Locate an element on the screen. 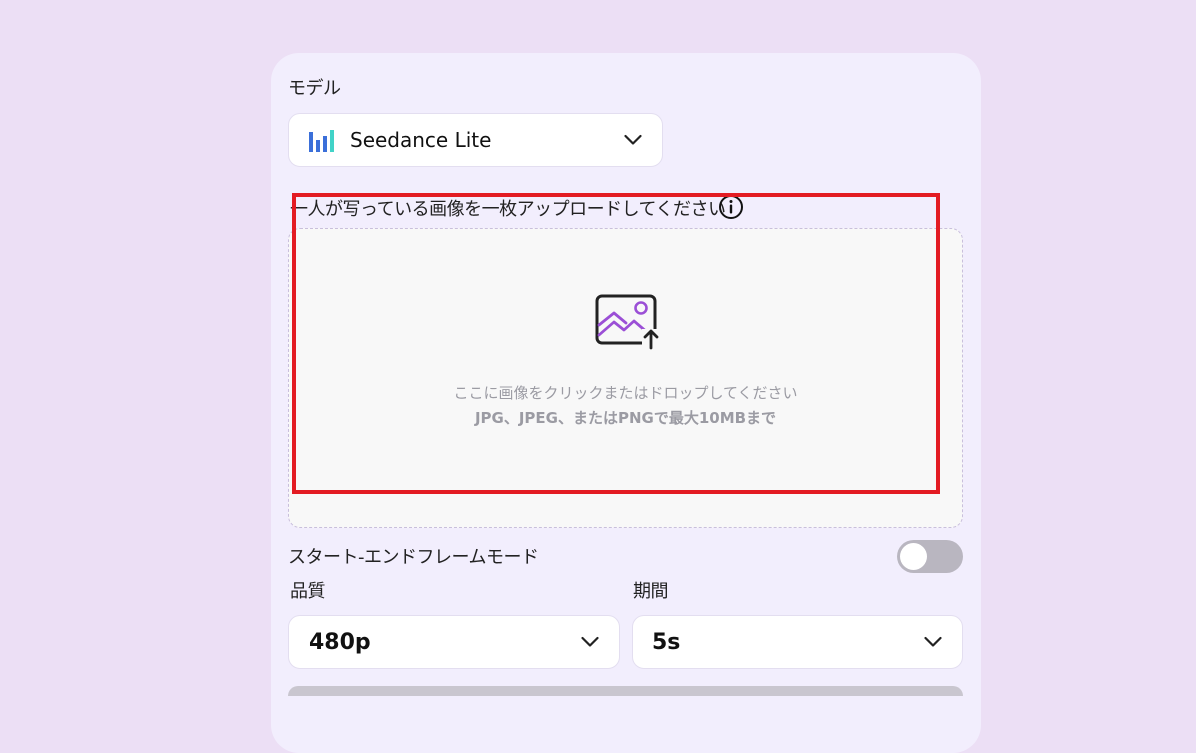 The width and height of the screenshot is (1196, 753). start-end-mode-toggle is located at coordinates (930, 556).